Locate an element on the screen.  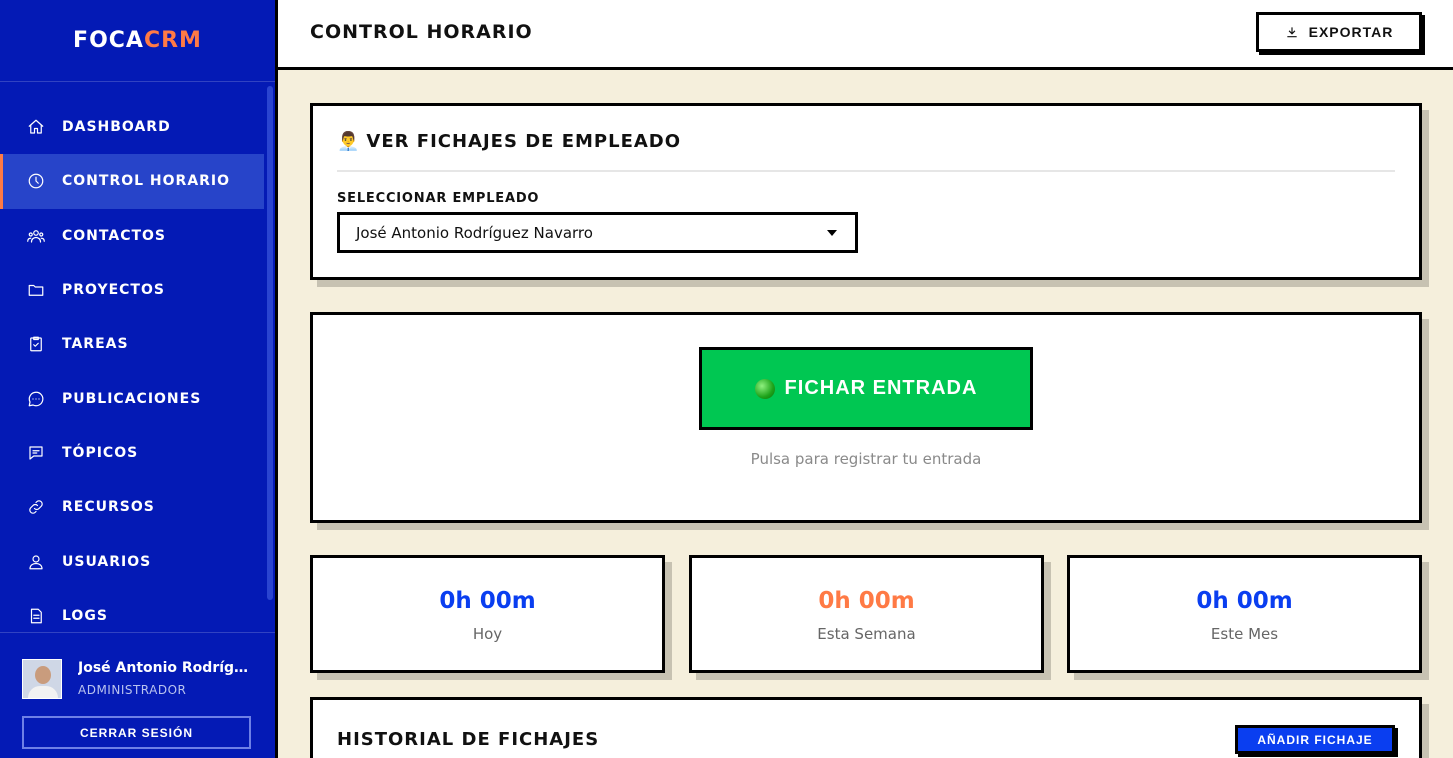
page-header: CONTROL HORARIO EXPORTAR is located at coordinates (865, 35).